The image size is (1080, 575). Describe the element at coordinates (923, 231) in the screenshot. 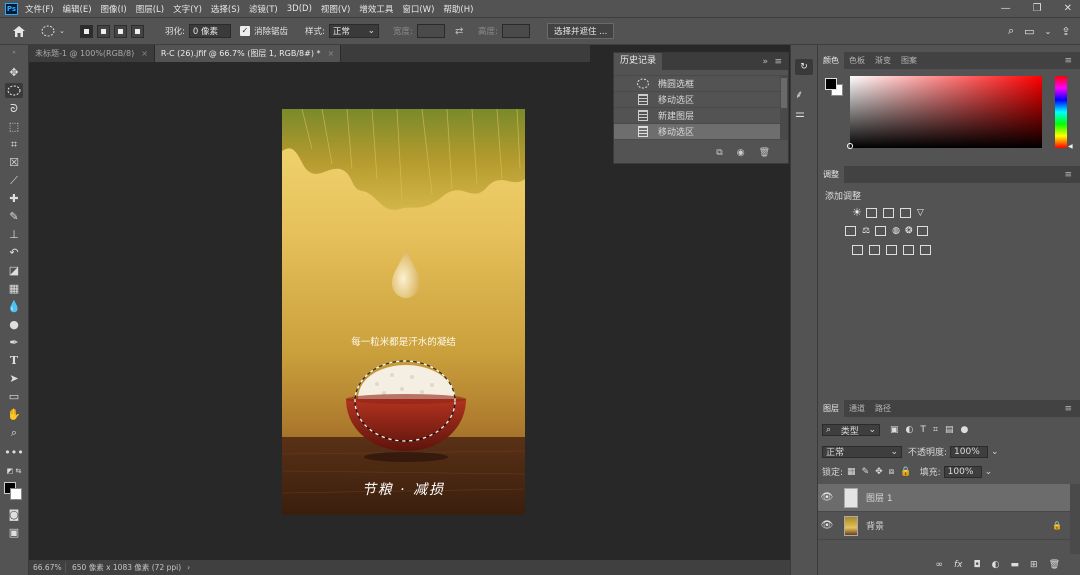

I see `color-lookup-icon` at that location.